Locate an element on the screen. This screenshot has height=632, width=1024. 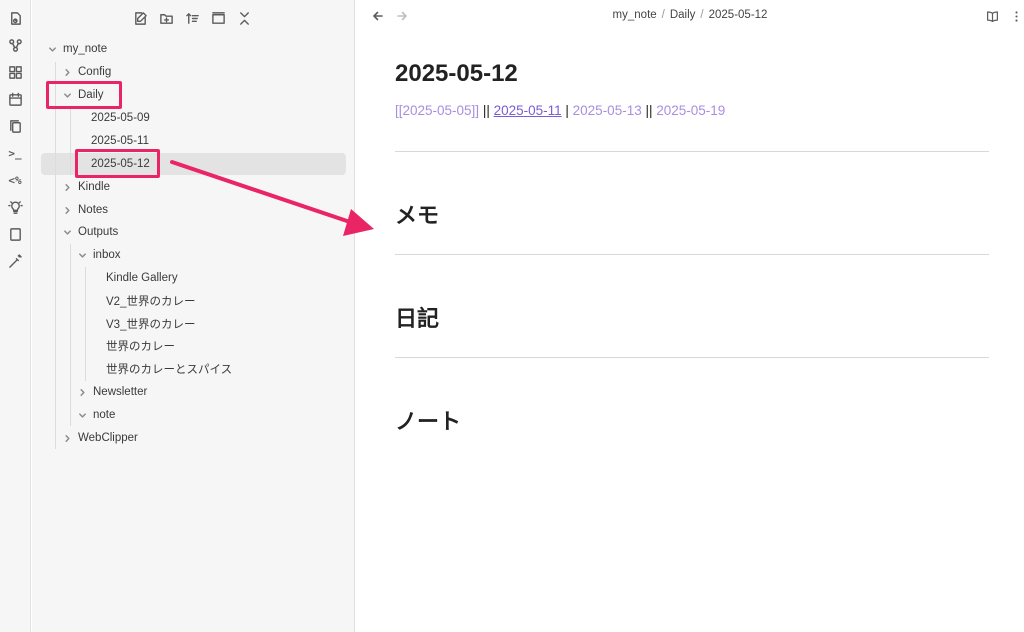
copy-icon is located at coordinates (15, 126).